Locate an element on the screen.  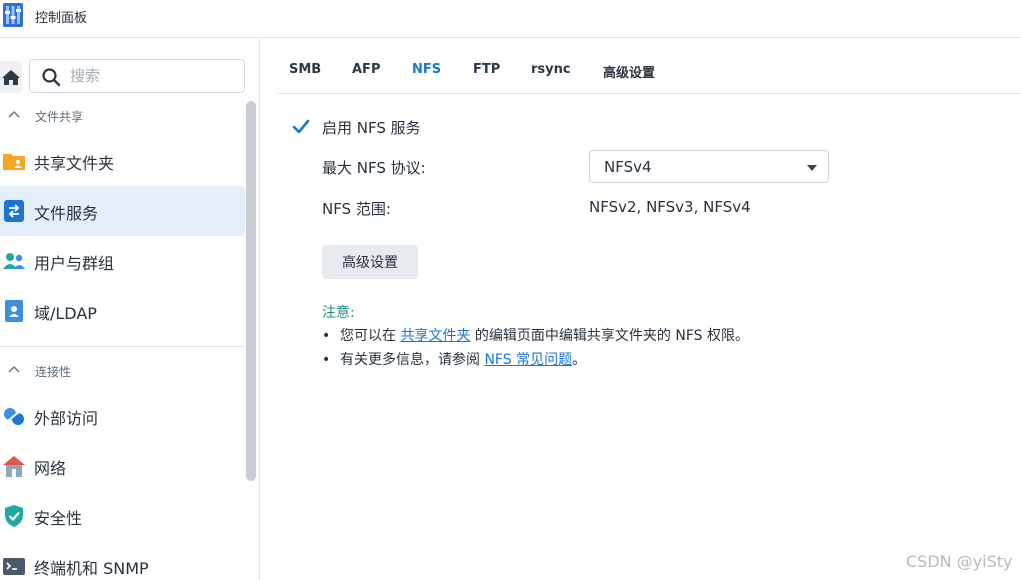
home-icon is located at coordinates (11, 77).